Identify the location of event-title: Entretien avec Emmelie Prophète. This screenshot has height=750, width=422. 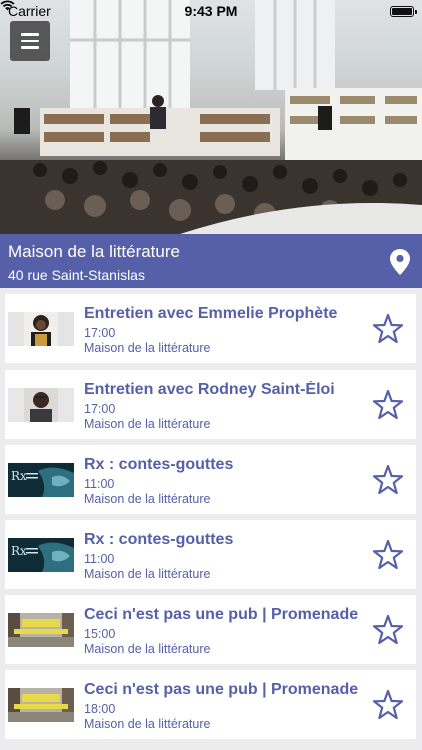
(211, 313).